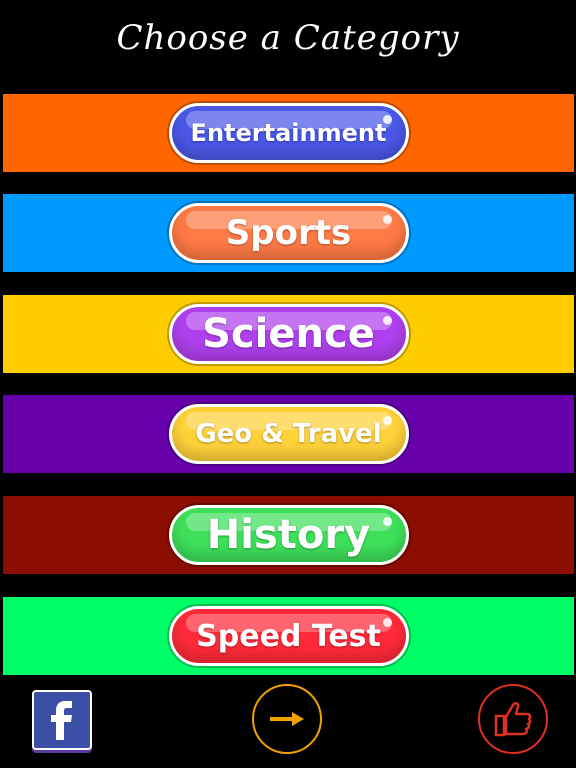  I want to click on entertainment-button-label: Entertainment, so click(288, 133).